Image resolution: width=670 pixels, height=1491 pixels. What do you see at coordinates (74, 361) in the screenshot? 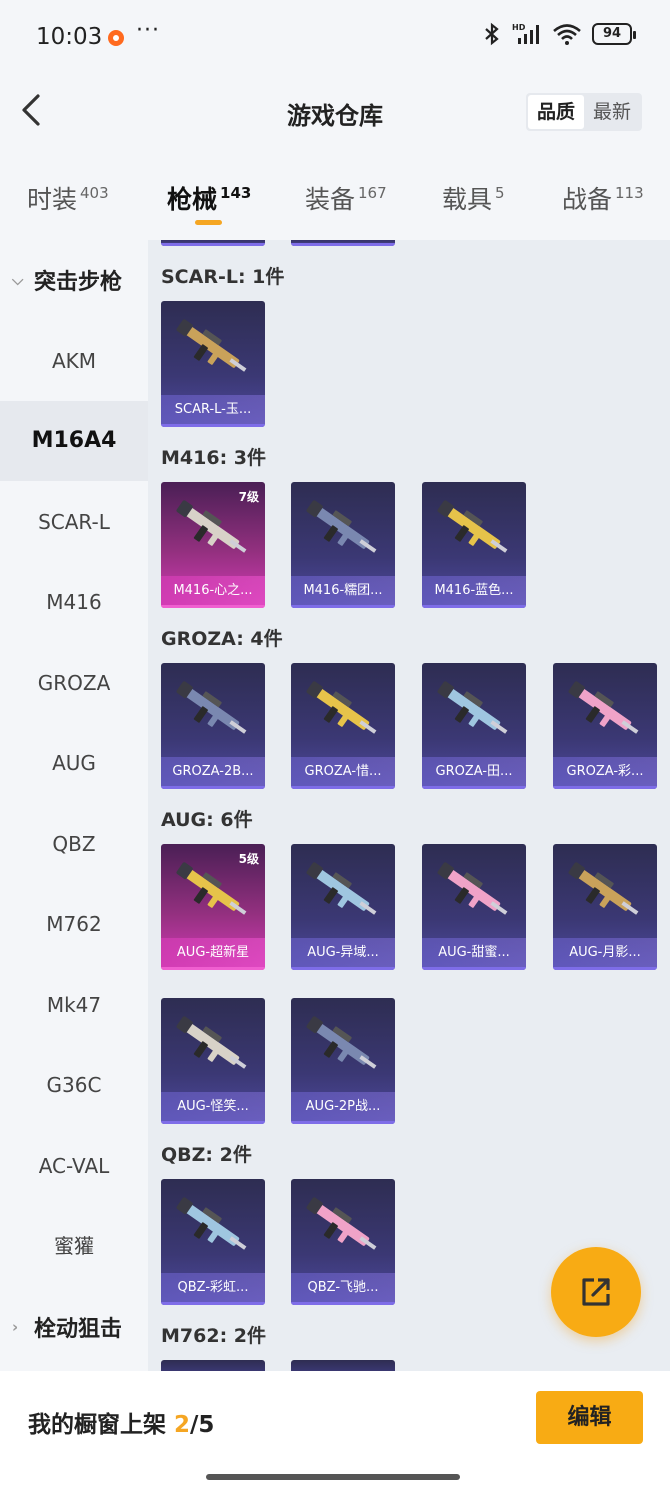
I see `sidebar-item-akm: AKM` at bounding box center [74, 361].